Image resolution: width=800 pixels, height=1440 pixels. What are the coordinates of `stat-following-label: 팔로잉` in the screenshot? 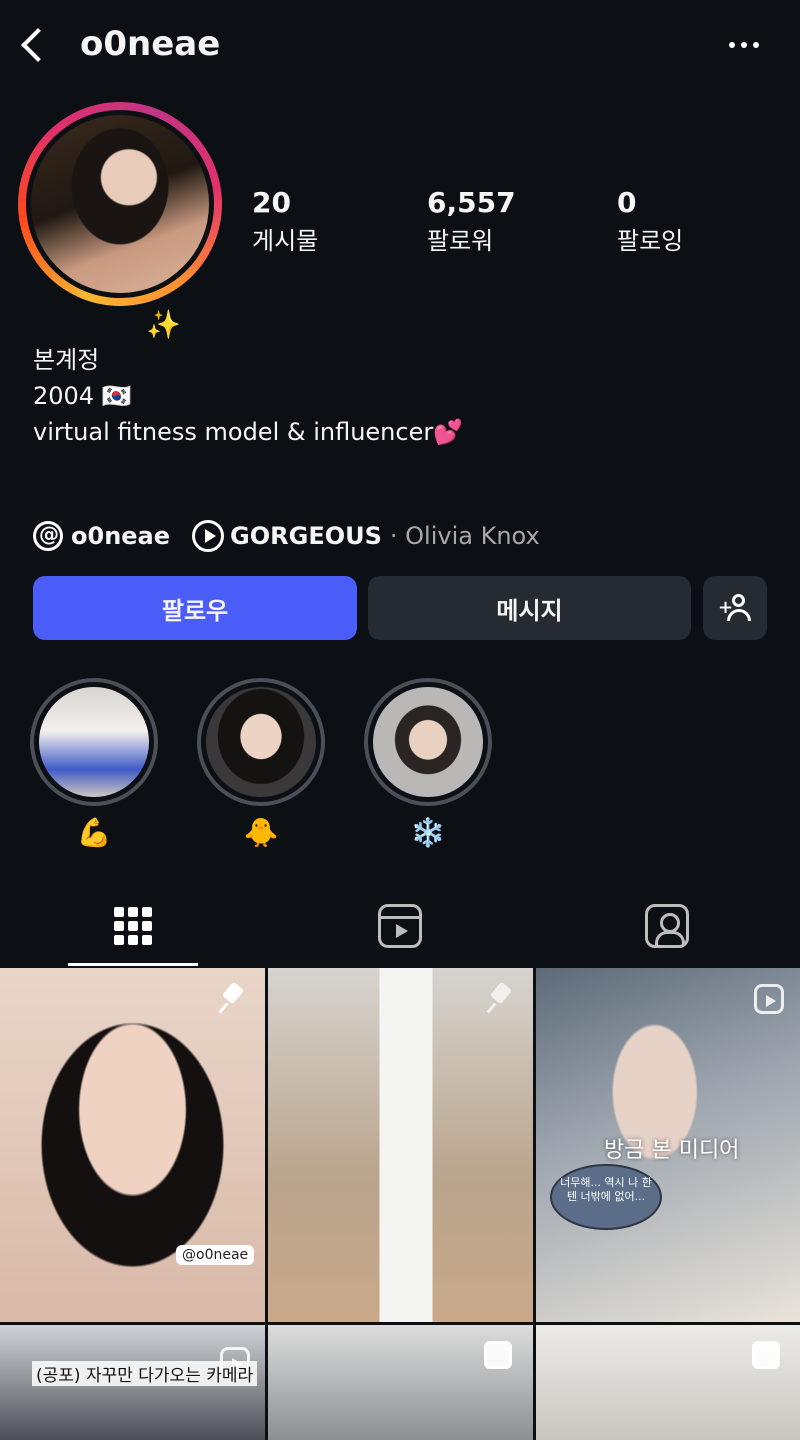 It's located at (650, 241).